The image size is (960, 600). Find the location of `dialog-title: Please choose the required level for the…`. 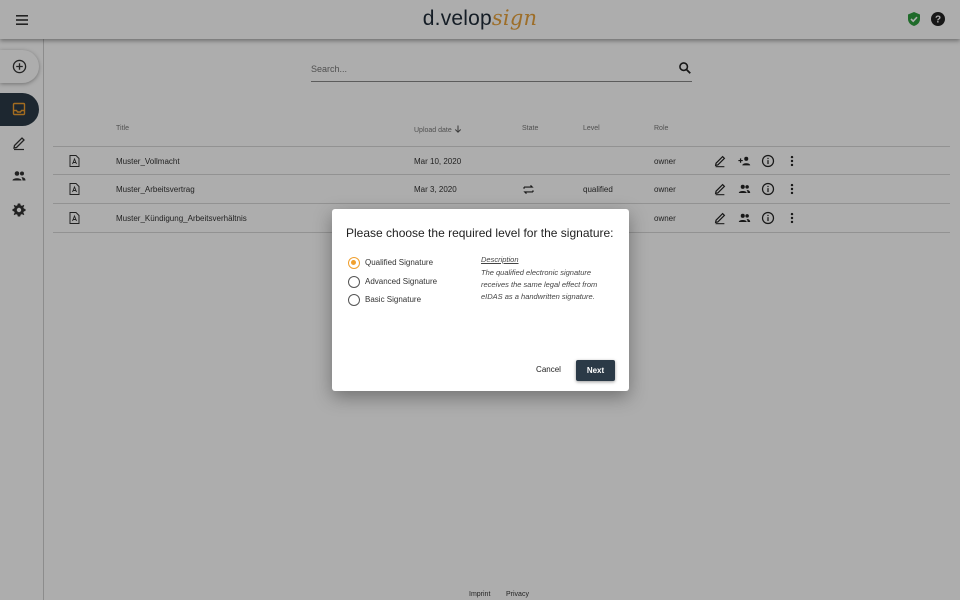

dialog-title: Please choose the required level for the… is located at coordinates (480, 233).